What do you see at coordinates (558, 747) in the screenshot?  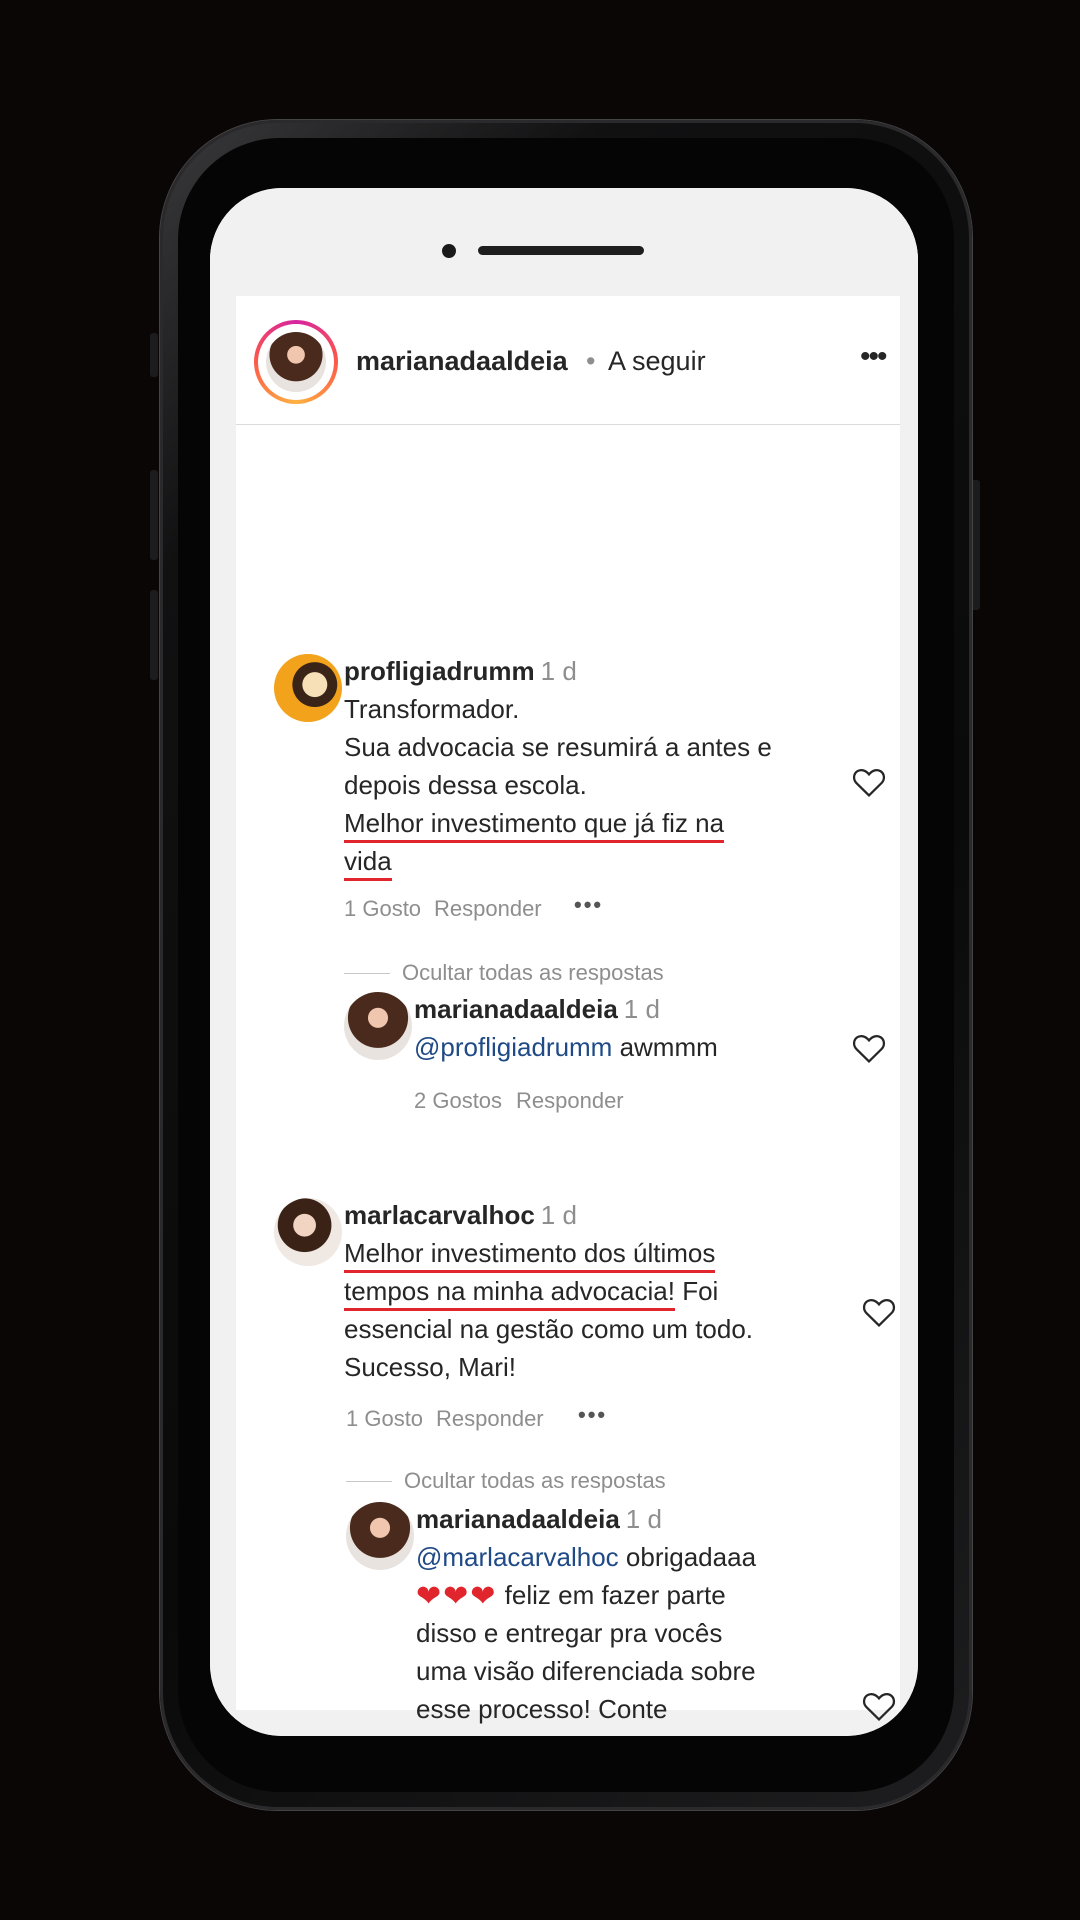 I see `comment-text-line: Sua advocacia se resumirá a antes e` at bounding box center [558, 747].